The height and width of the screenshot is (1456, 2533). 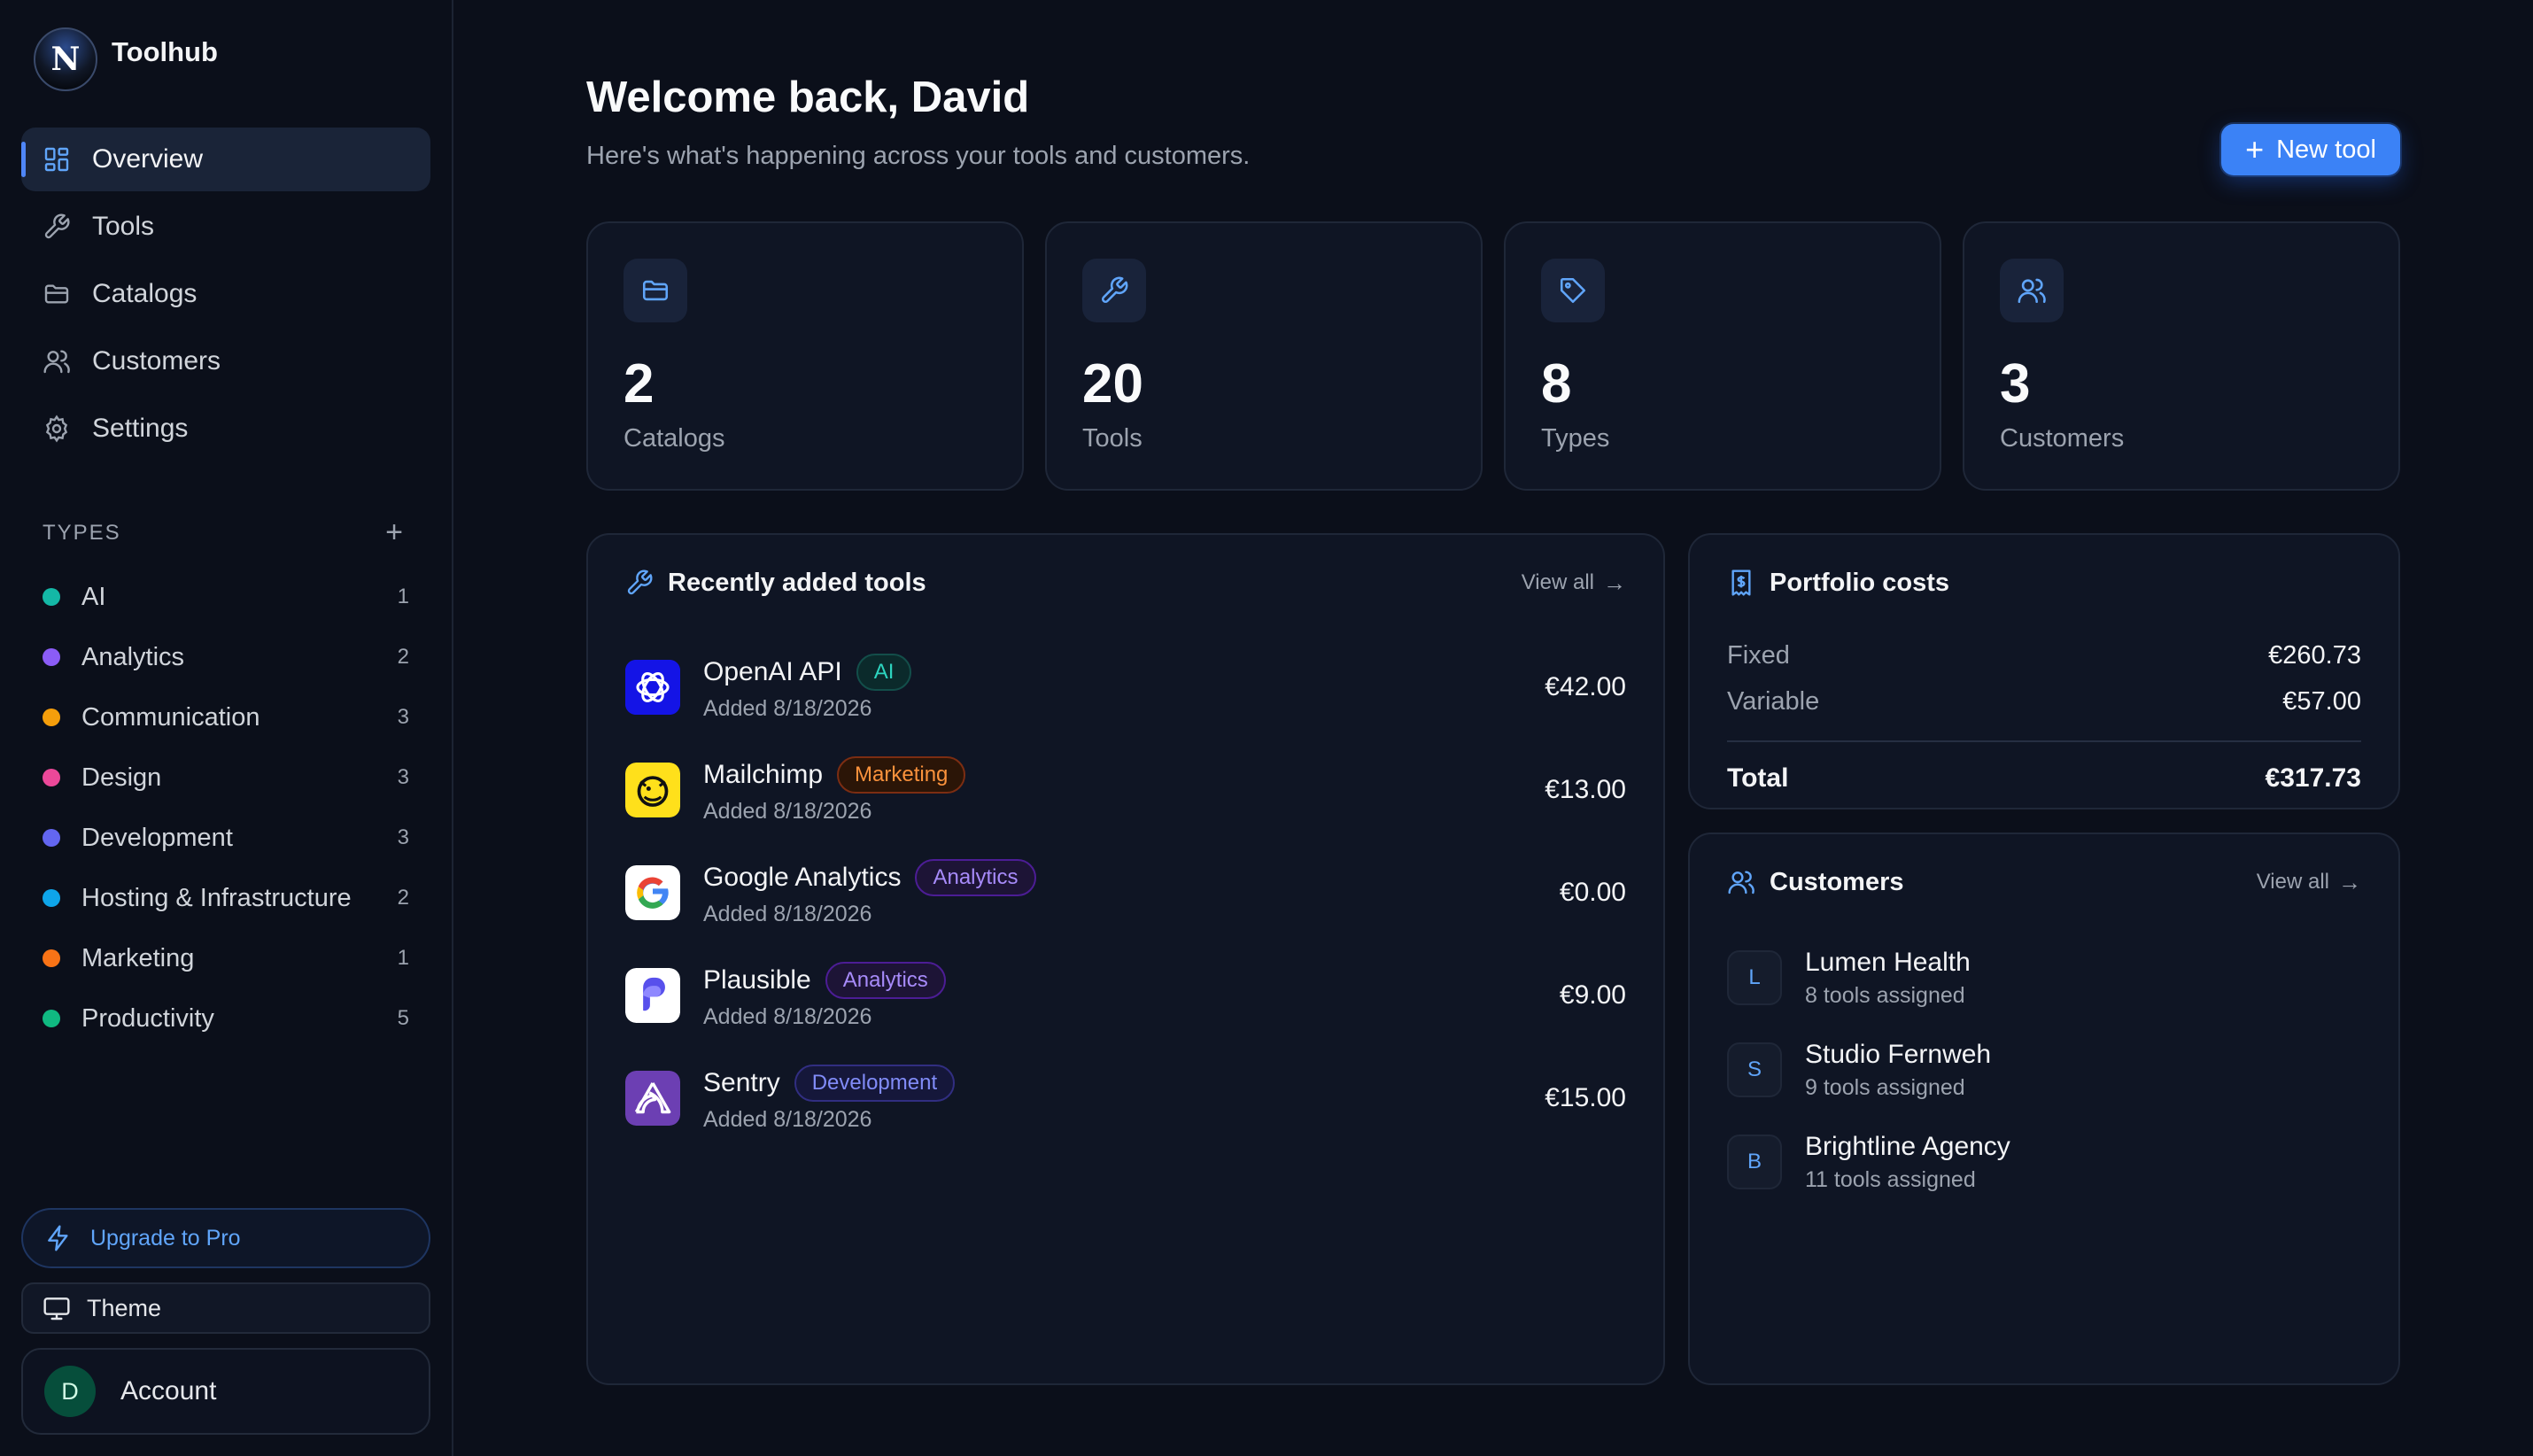 What do you see at coordinates (2326, 149) in the screenshot?
I see `new-tool-label: New tool` at bounding box center [2326, 149].